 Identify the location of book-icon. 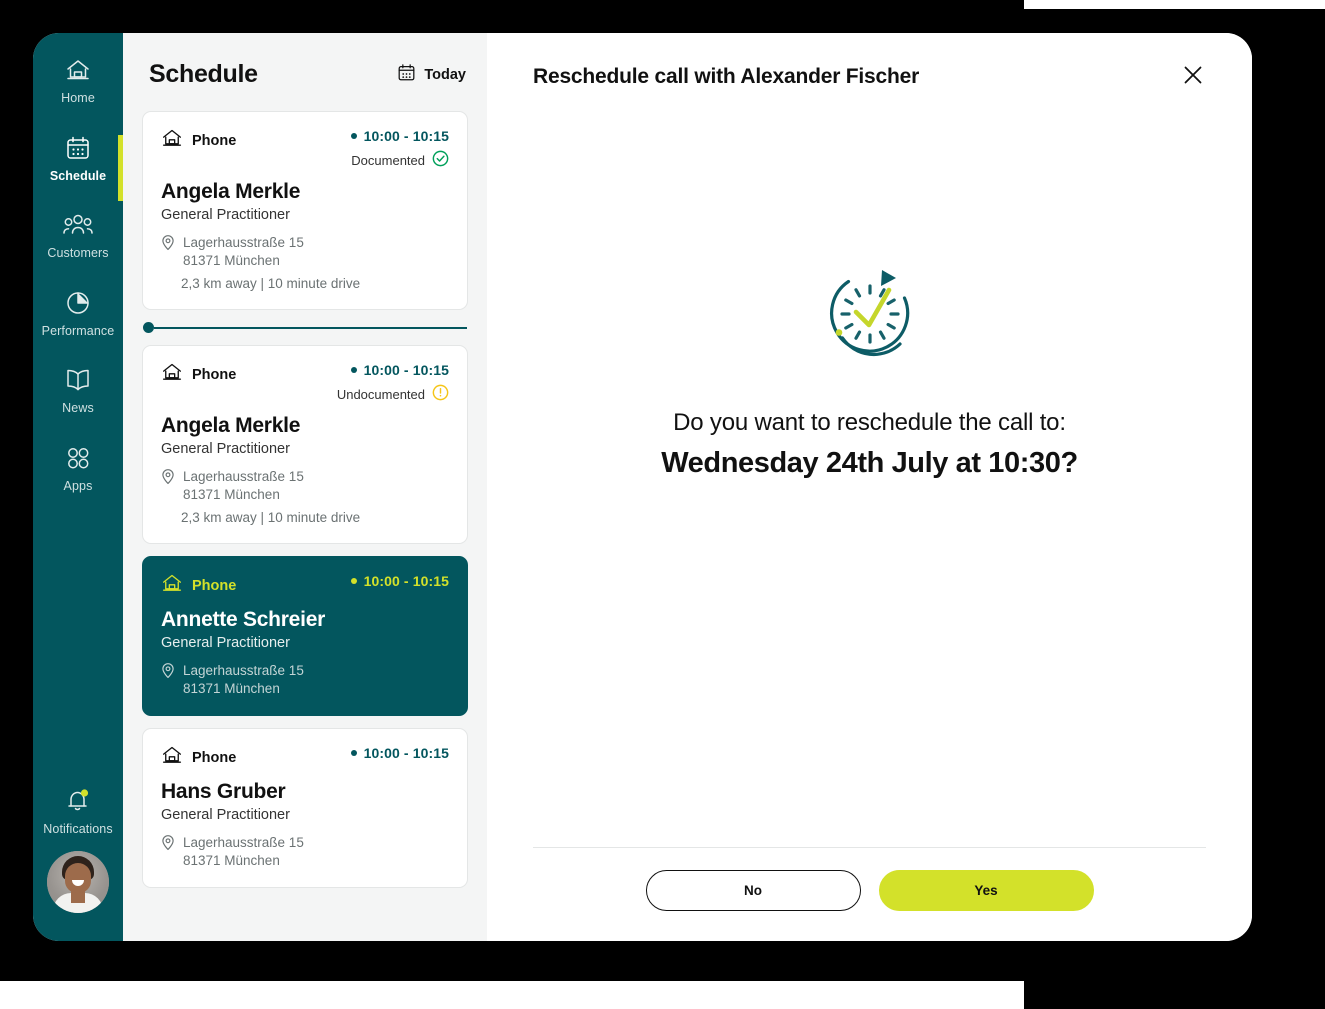
(78, 380).